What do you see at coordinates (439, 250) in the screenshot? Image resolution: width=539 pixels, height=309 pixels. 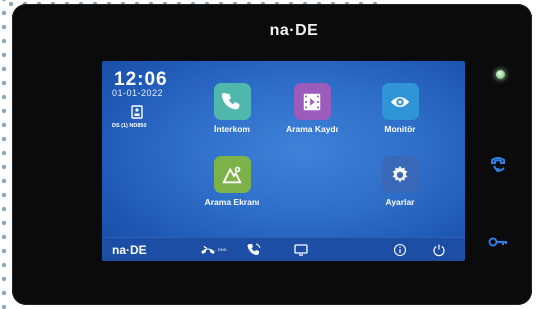 I see `power-icon` at bounding box center [439, 250].